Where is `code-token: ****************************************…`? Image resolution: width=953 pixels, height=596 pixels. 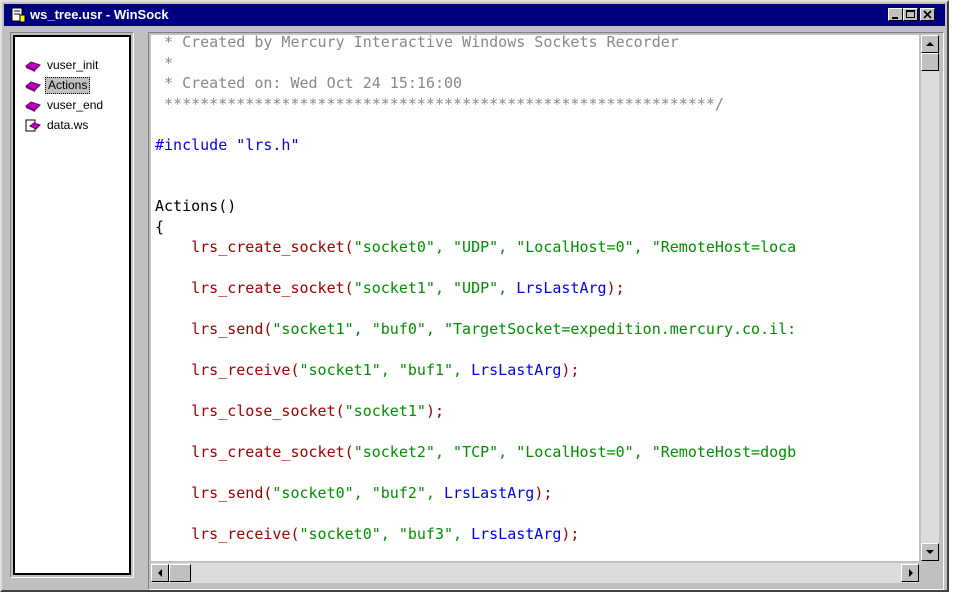
code-token: ****************************************… is located at coordinates (439, 104).